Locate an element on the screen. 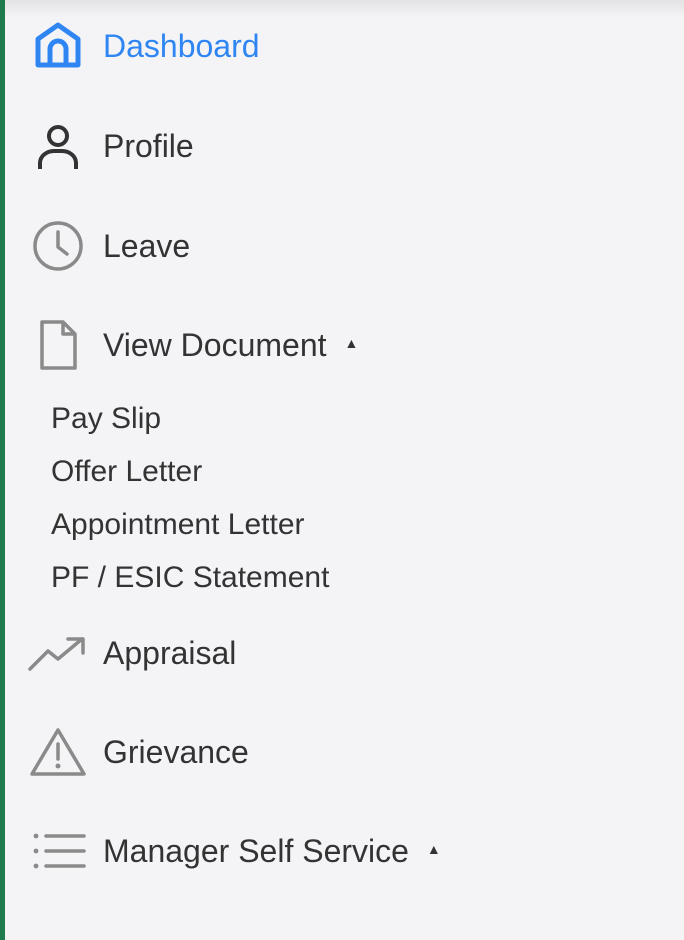  clock-icon is located at coordinates (58, 246).